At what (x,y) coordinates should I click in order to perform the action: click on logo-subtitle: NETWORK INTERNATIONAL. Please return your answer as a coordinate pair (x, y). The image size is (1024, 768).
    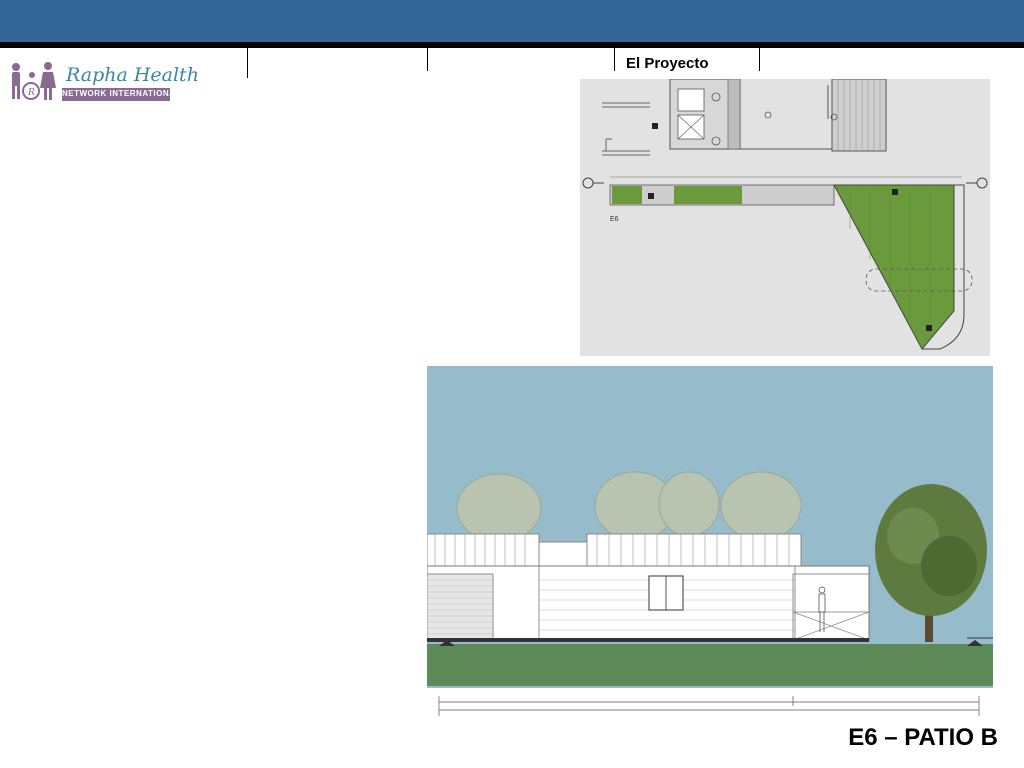
    Looking at the image, I should click on (121, 93).